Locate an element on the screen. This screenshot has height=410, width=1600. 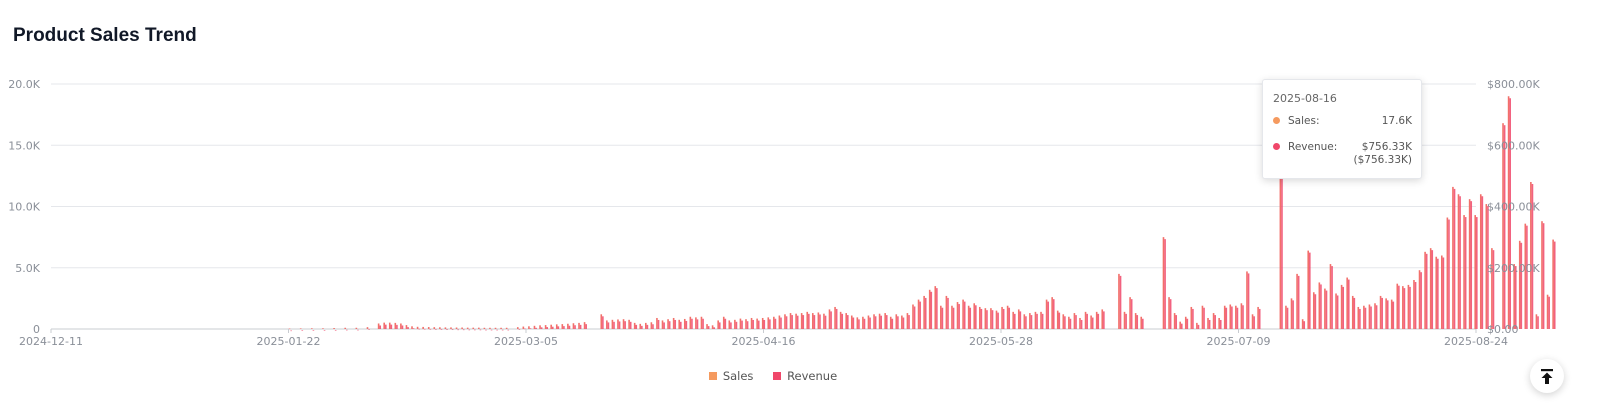
y-tick-right: $800.00K is located at coordinates (1513, 84).